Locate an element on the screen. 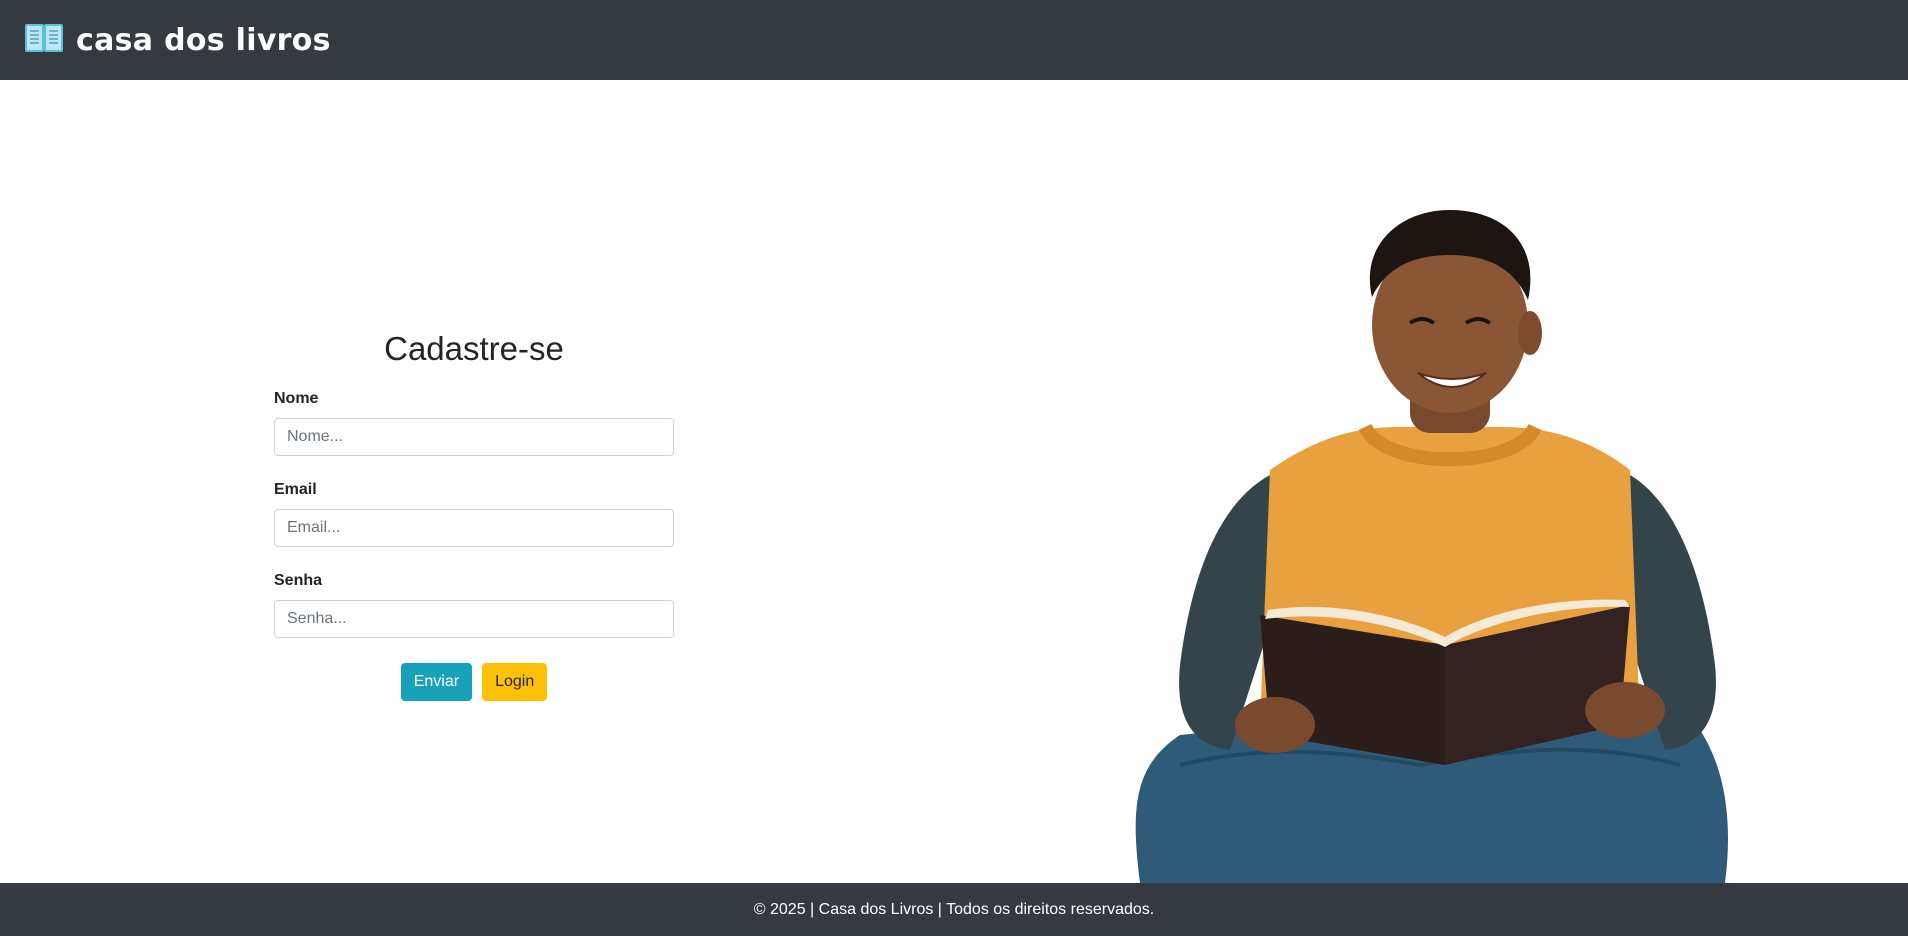 This screenshot has width=1908, height=936. form-title: Cadastre-se is located at coordinates (474, 348).